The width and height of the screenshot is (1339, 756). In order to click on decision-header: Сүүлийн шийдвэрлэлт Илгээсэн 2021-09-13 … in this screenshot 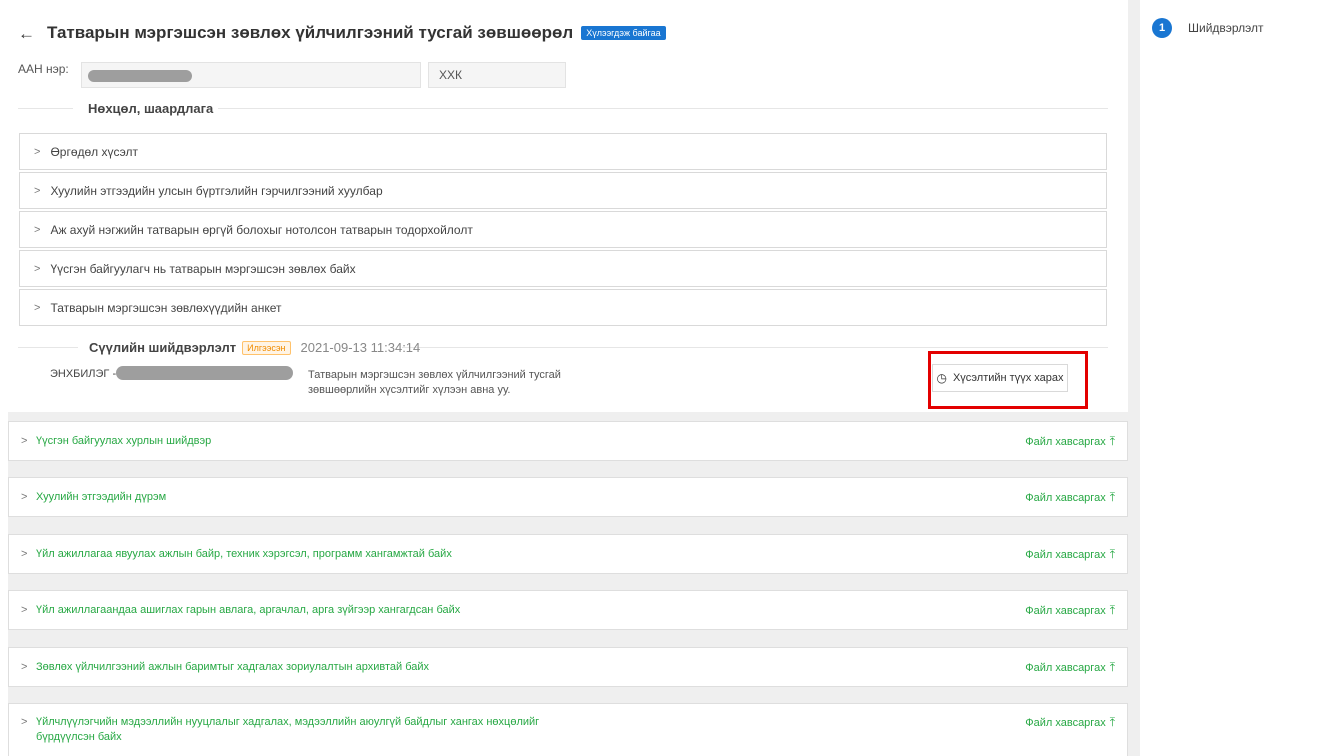, I will do `click(254, 347)`.